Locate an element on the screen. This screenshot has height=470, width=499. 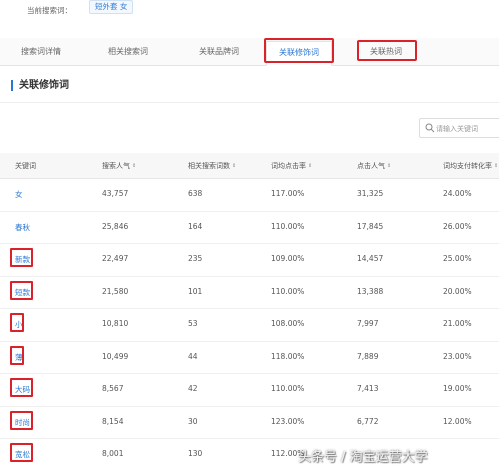
header-click-popularity: 点击人气 ⇕ is located at coordinates (374, 166).